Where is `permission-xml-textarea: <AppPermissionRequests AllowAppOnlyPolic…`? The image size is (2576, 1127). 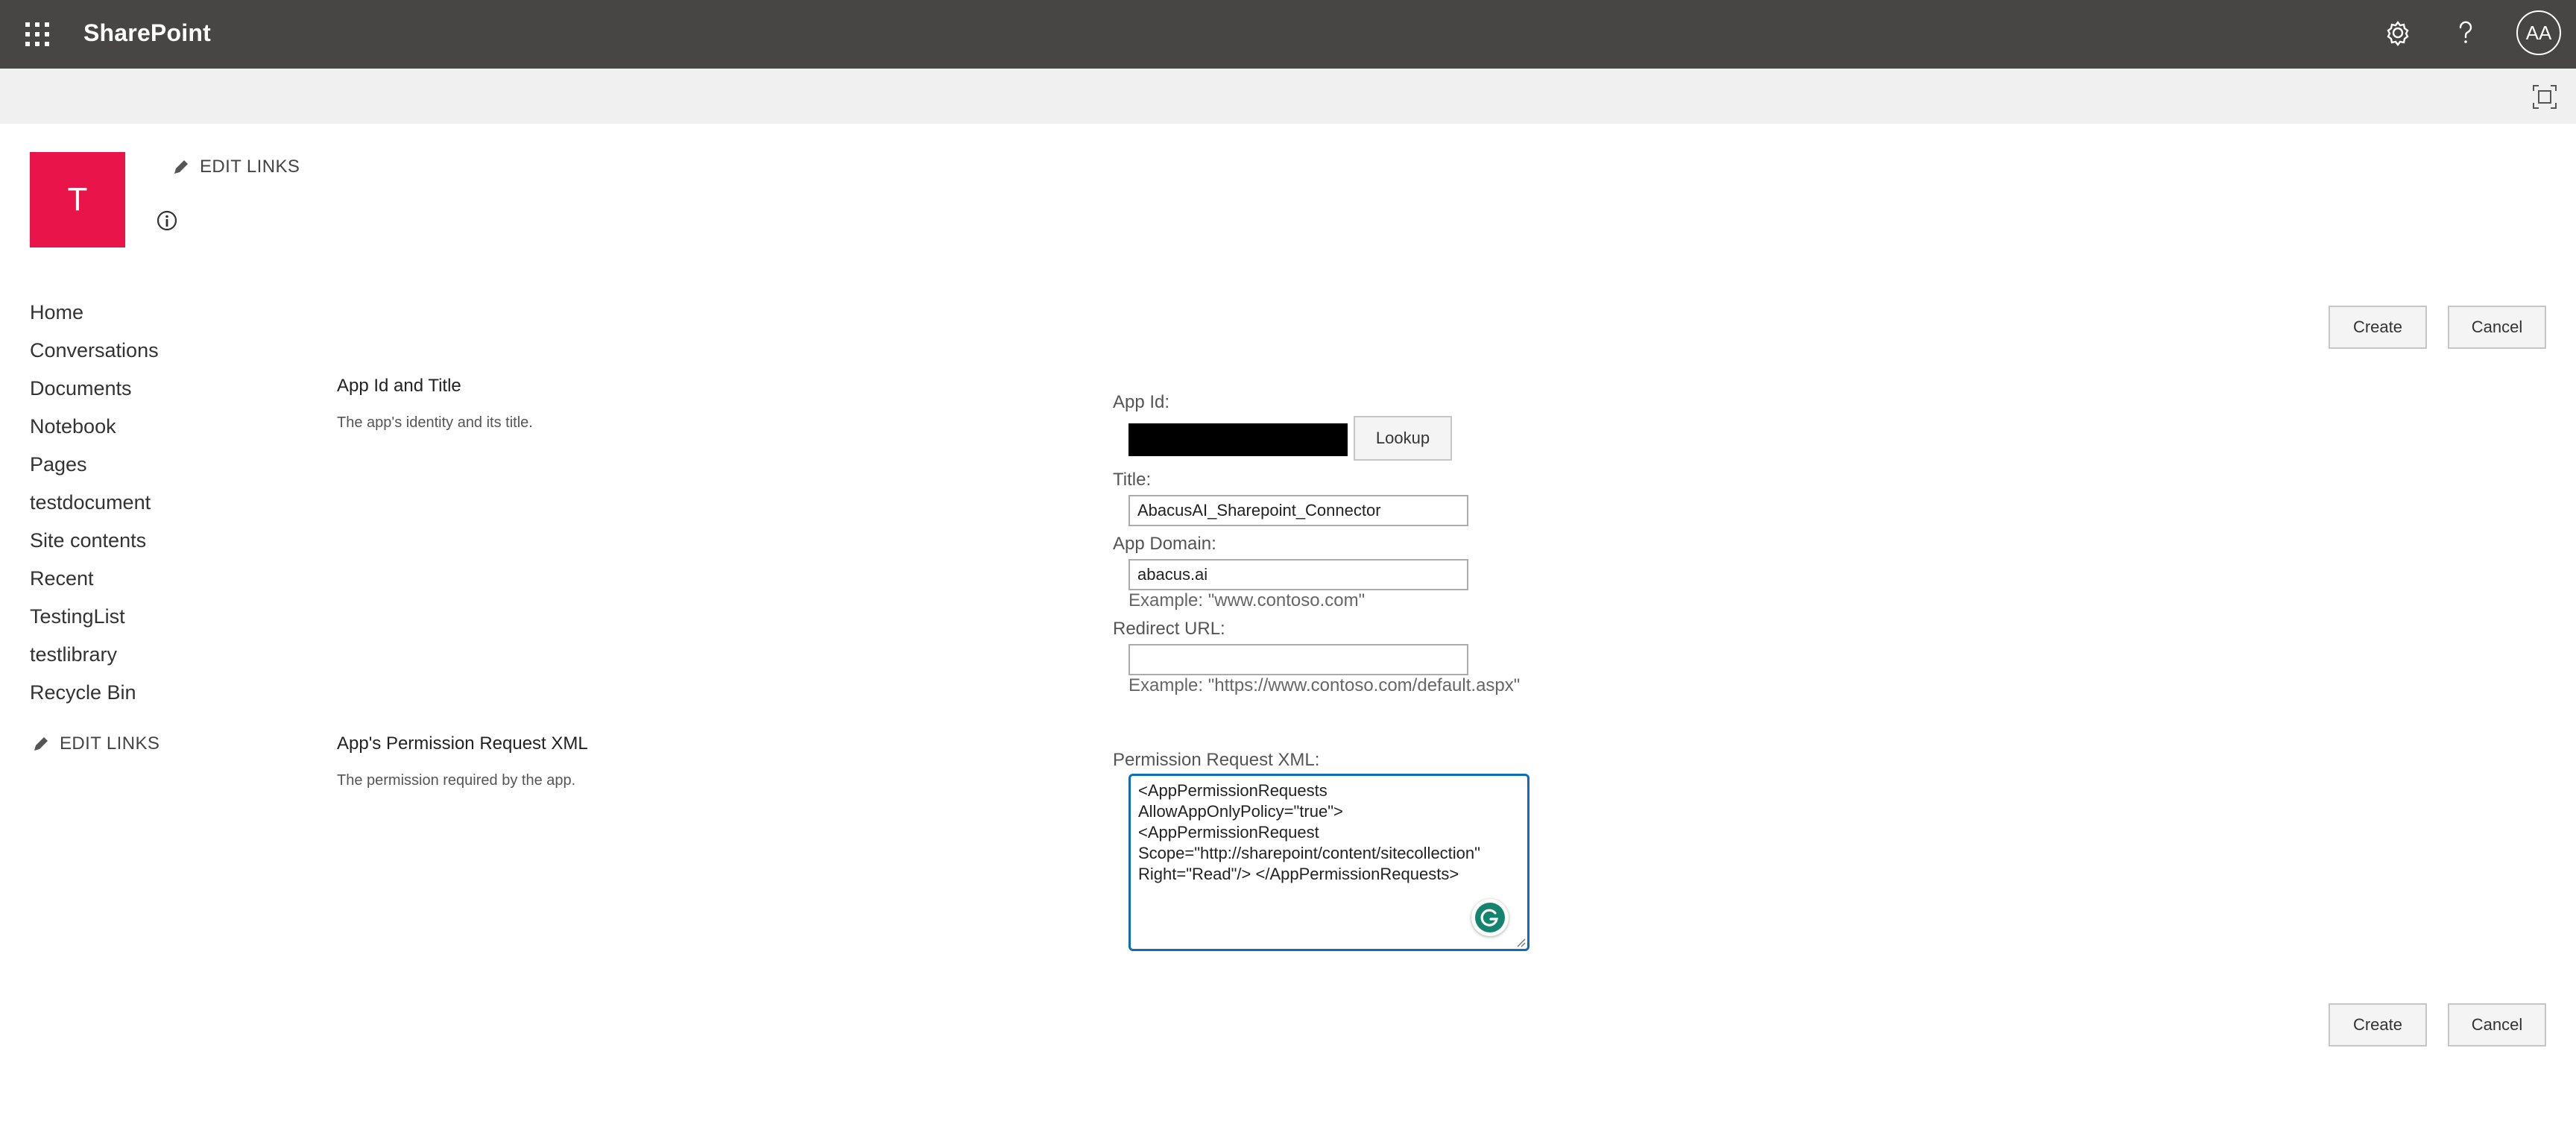
permission-xml-textarea: <AppPermissionRequests AllowAppOnlyPolic… is located at coordinates (1325, 862).